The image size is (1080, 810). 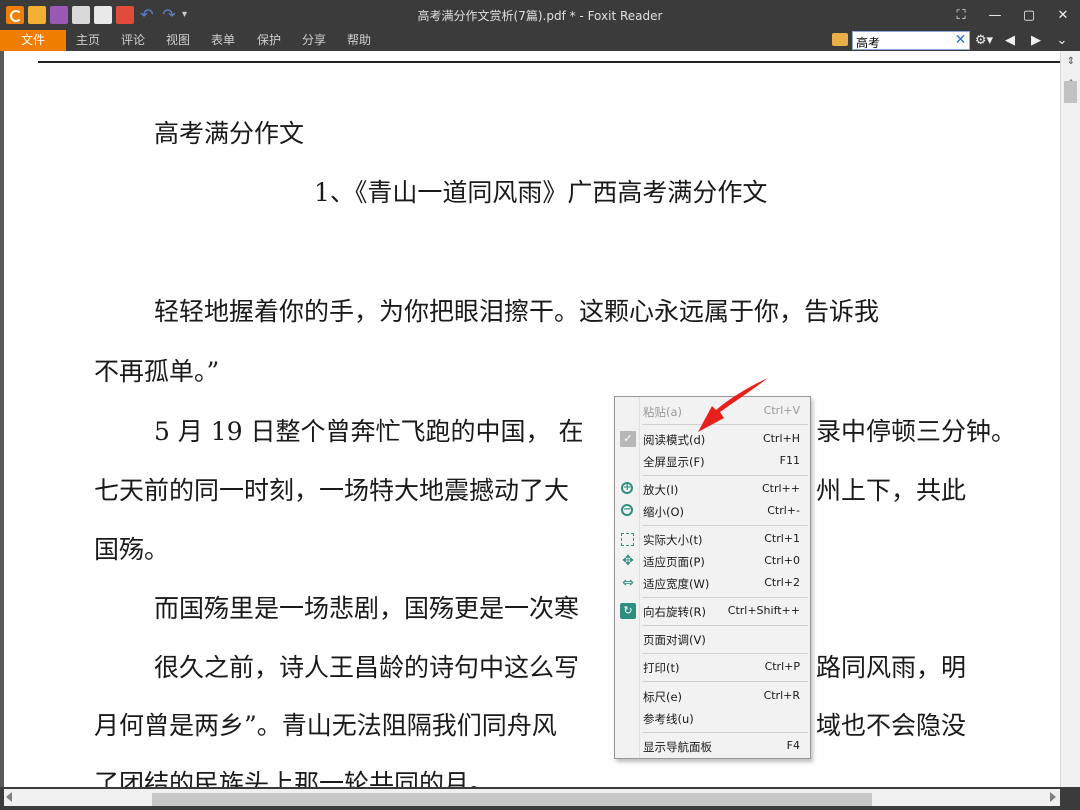 What do you see at coordinates (628, 583) in the screenshot?
I see `fit-width-icon: ⇔` at bounding box center [628, 583].